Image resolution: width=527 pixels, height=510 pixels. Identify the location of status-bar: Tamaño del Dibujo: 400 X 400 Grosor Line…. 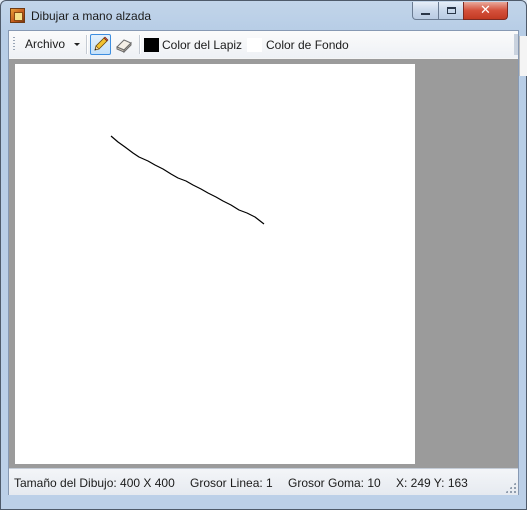
(263, 481).